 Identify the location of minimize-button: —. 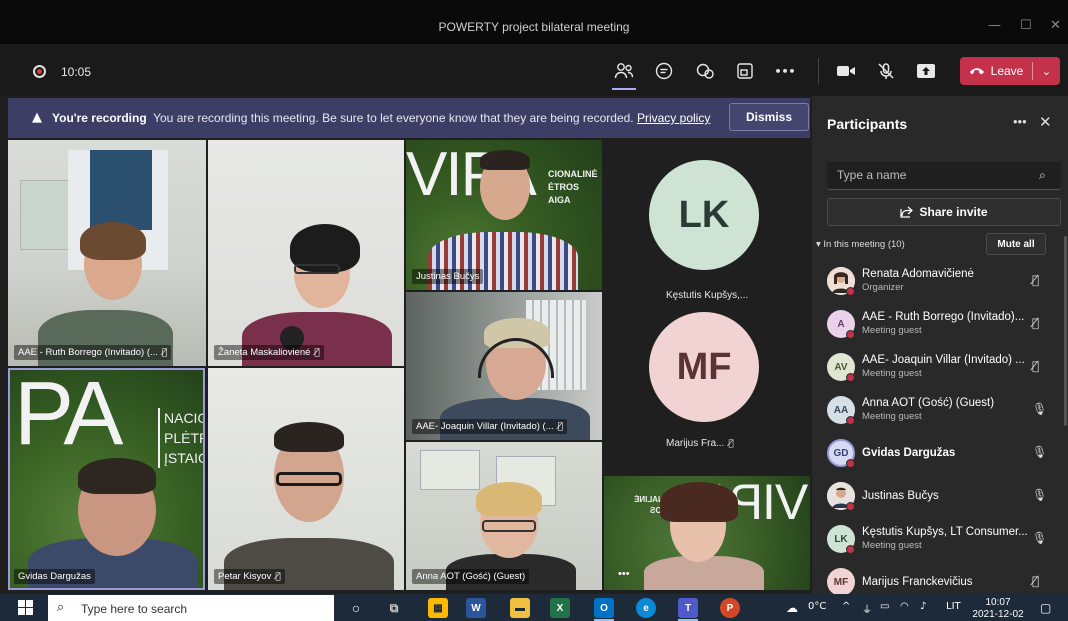
(994, 25).